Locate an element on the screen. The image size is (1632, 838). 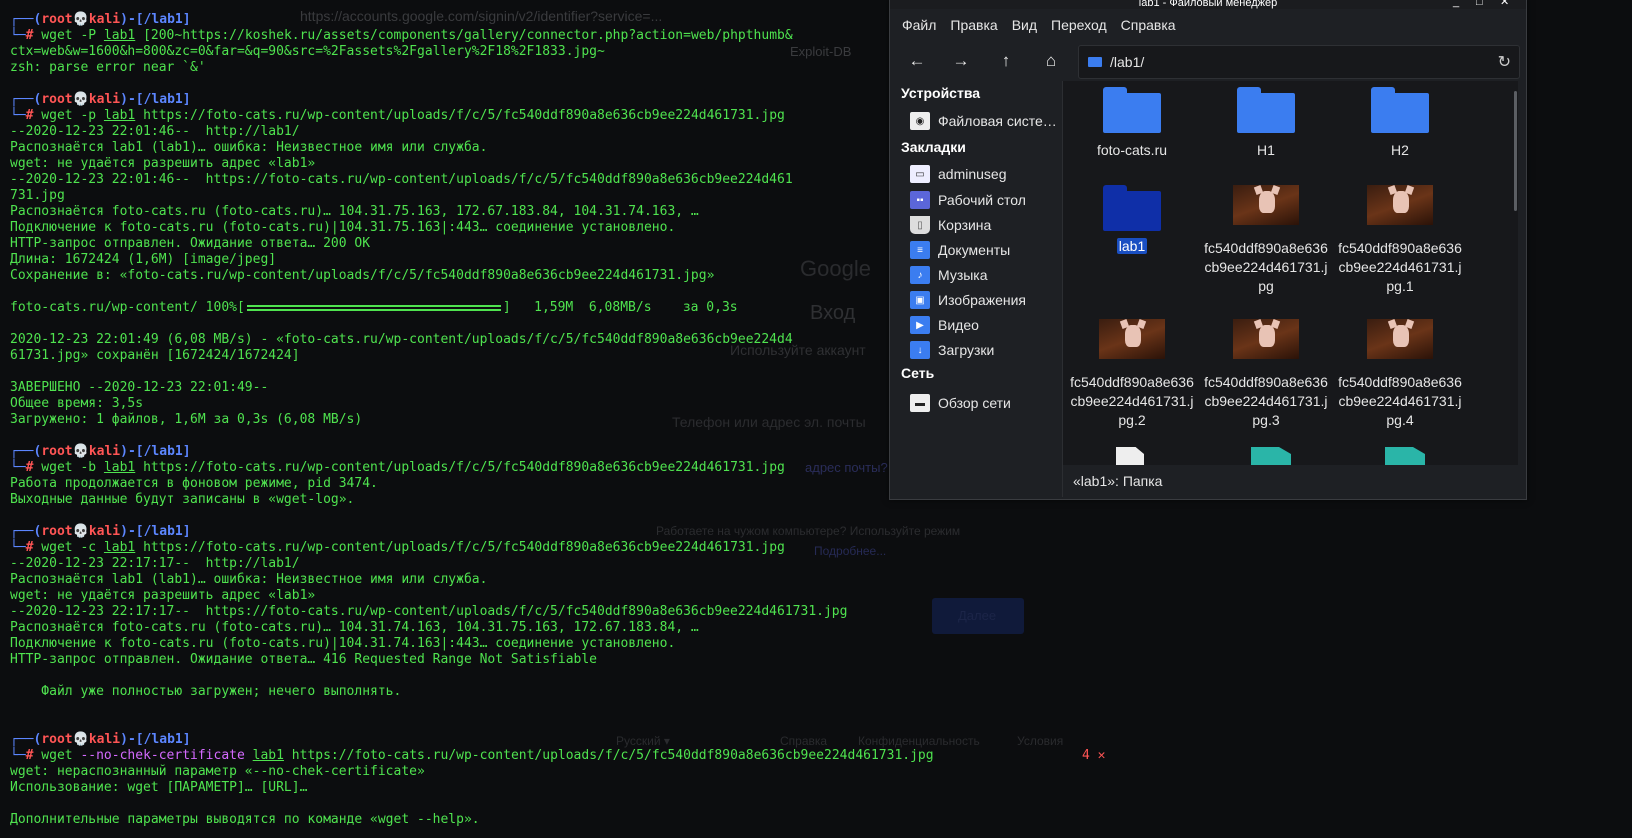
maximize-icon: □ is located at coordinates (1479, 4).